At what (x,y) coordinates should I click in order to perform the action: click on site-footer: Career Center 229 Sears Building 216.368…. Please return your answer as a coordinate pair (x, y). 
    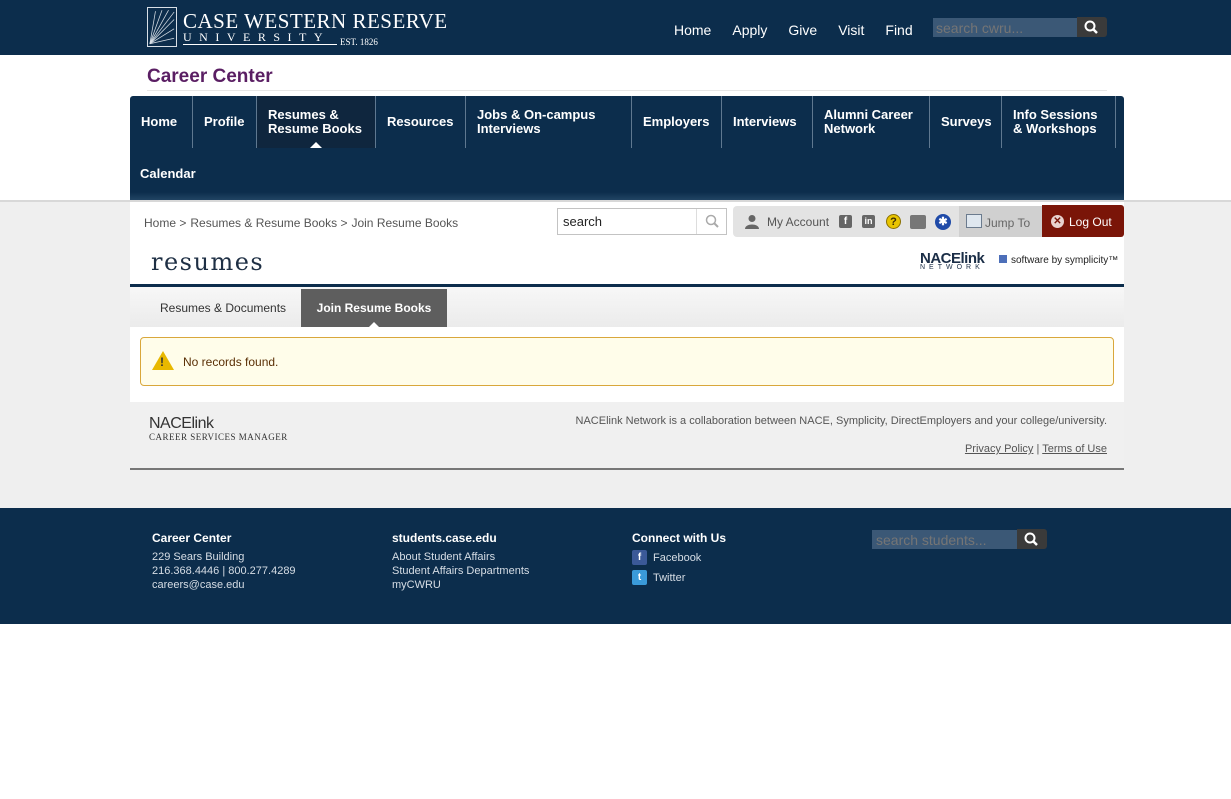
    Looking at the image, I should click on (615, 566).